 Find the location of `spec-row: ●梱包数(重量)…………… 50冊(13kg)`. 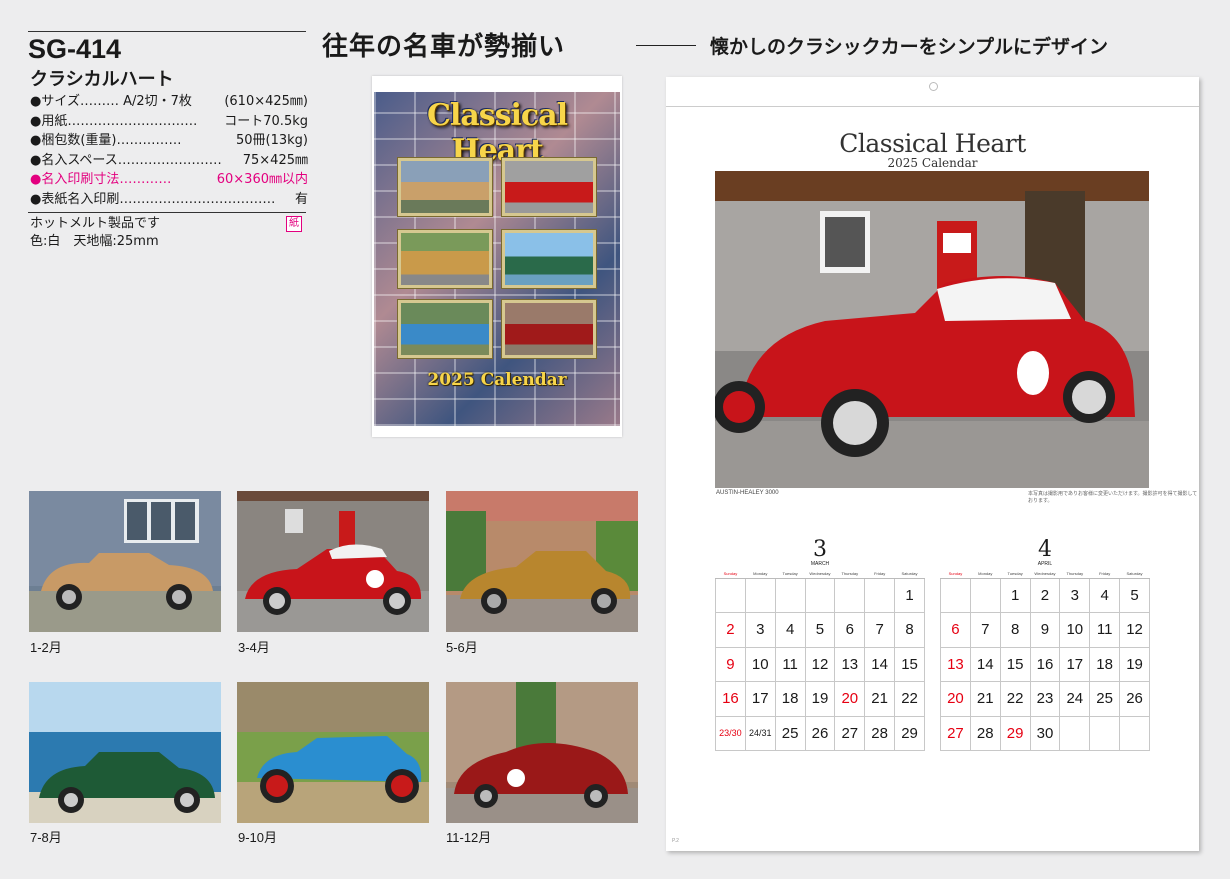

spec-row: ●梱包数(重量)…………… 50冊(13kg) is located at coordinates (169, 141).